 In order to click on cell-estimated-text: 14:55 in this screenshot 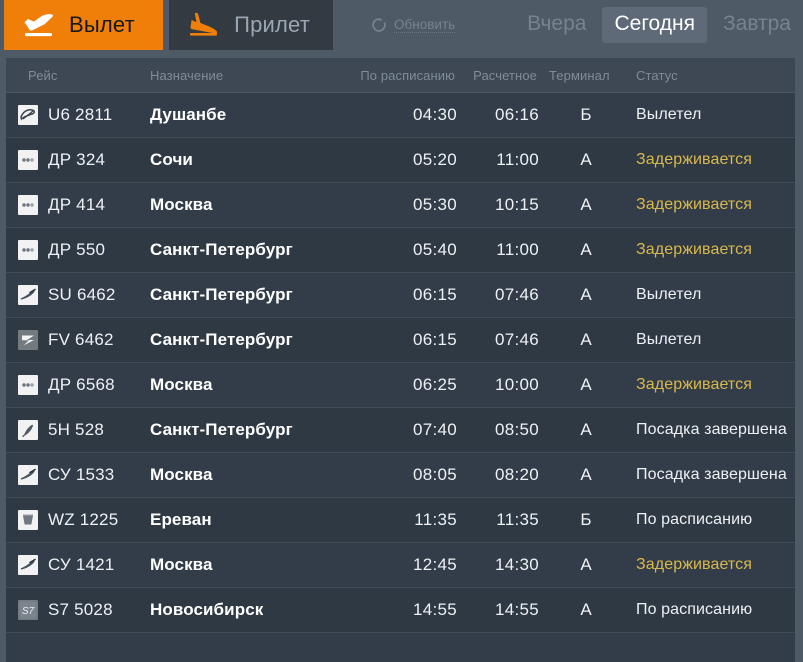, I will do `click(516, 609)`.